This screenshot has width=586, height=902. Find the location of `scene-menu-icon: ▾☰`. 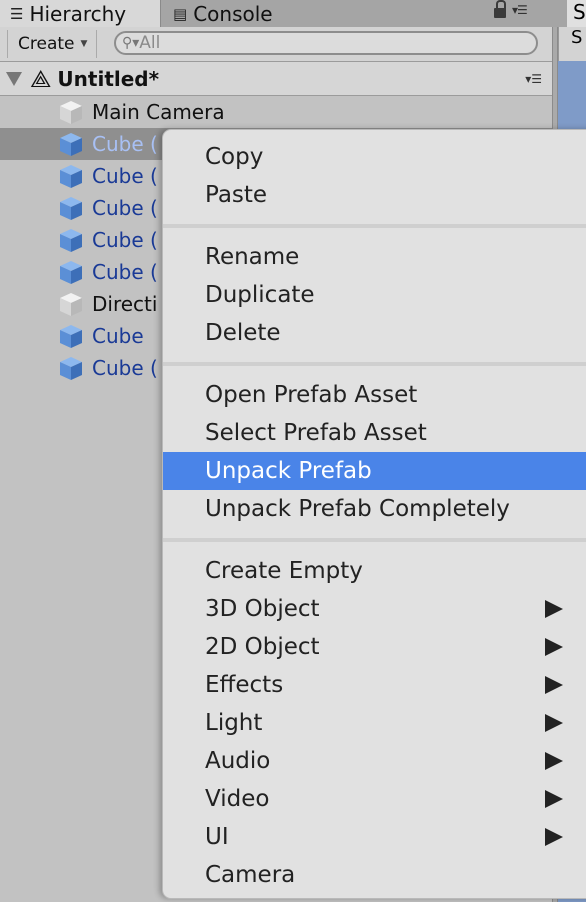

scene-menu-icon: ▾☰ is located at coordinates (533, 79).